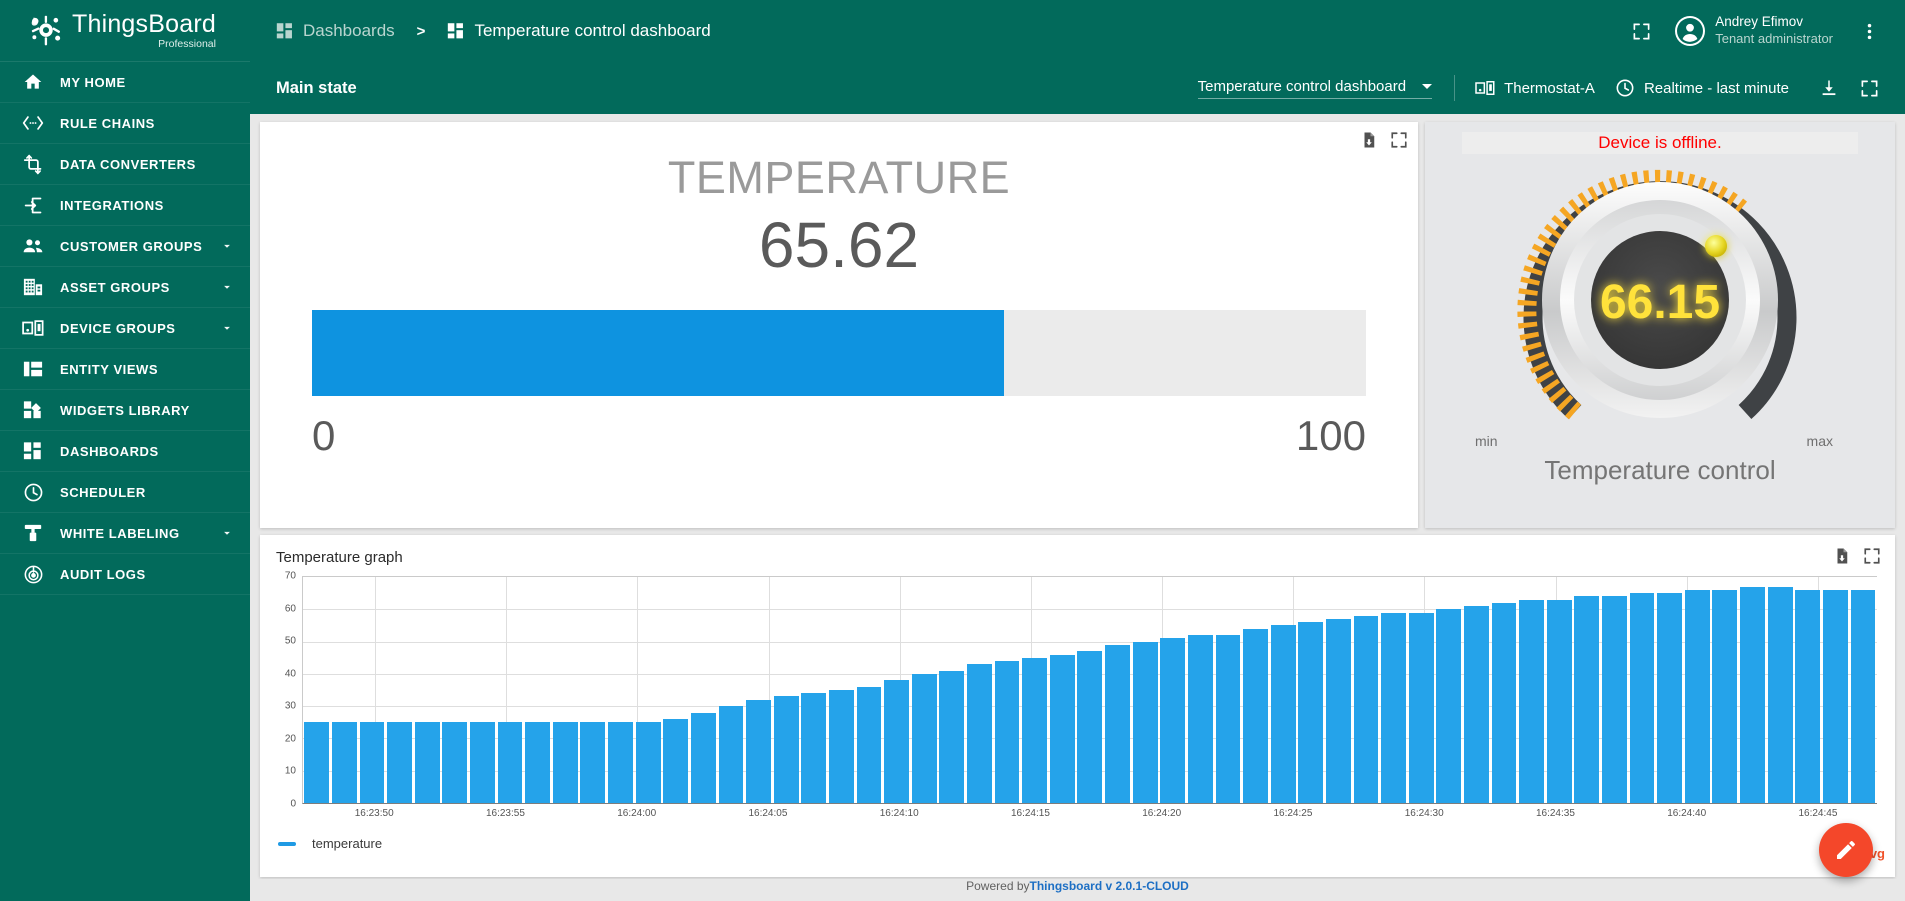 Image resolution: width=1905 pixels, height=901 pixels. I want to click on sidebar-item-label: ENTITY VIEWS, so click(109, 369).